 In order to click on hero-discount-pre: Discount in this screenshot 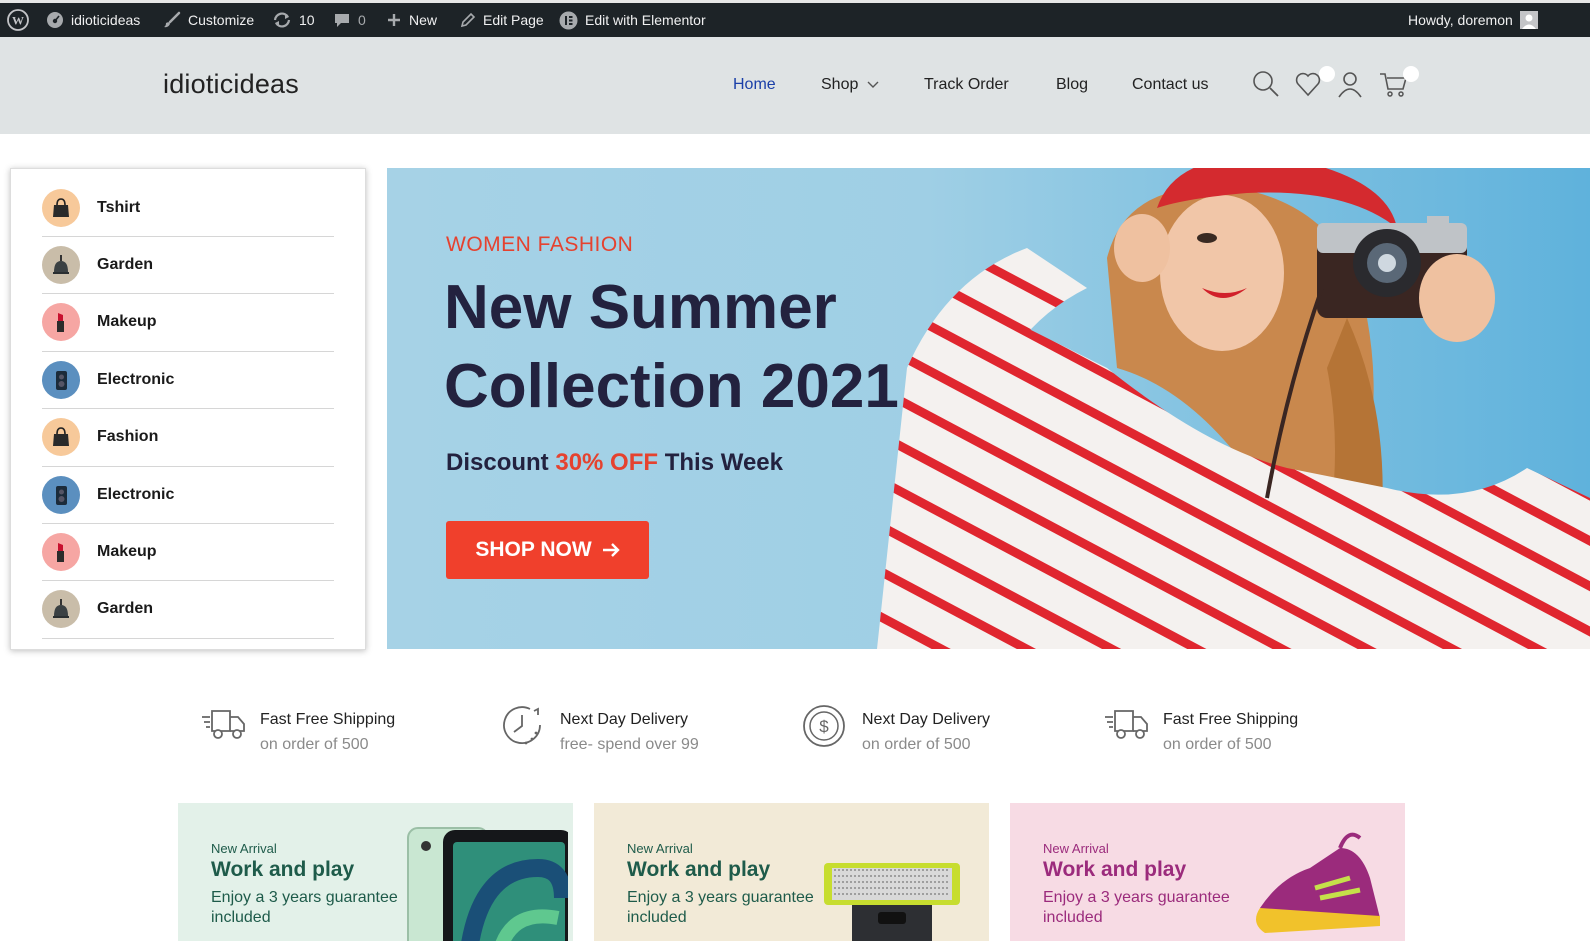, I will do `click(501, 462)`.